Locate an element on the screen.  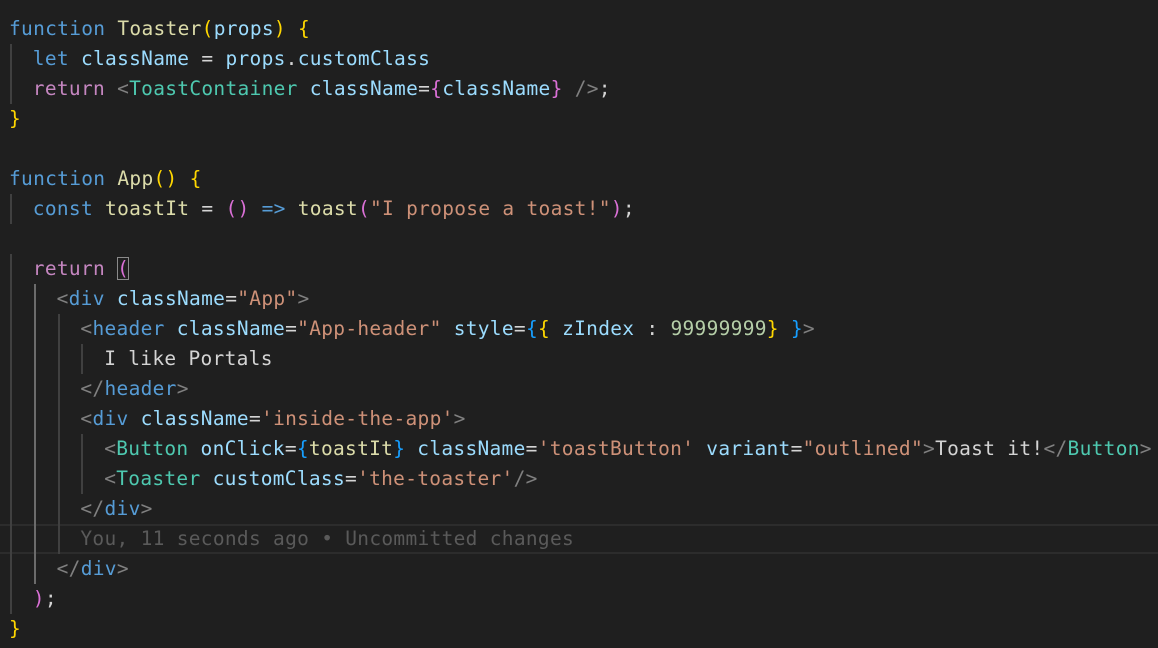
code-line: return ( is located at coordinates (583, 269).